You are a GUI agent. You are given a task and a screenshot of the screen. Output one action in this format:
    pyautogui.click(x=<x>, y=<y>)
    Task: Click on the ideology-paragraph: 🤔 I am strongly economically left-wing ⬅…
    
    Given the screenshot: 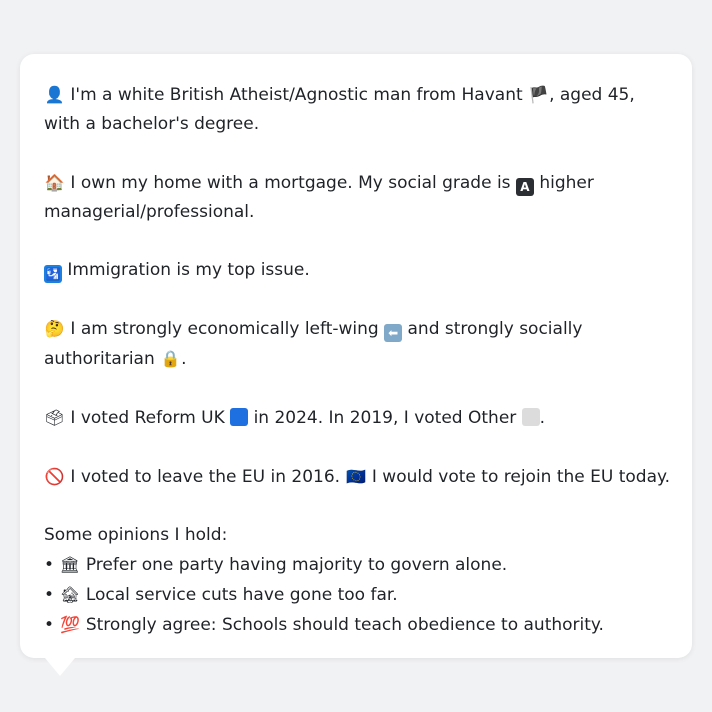 What is the action you would take?
    pyautogui.click(x=358, y=344)
    